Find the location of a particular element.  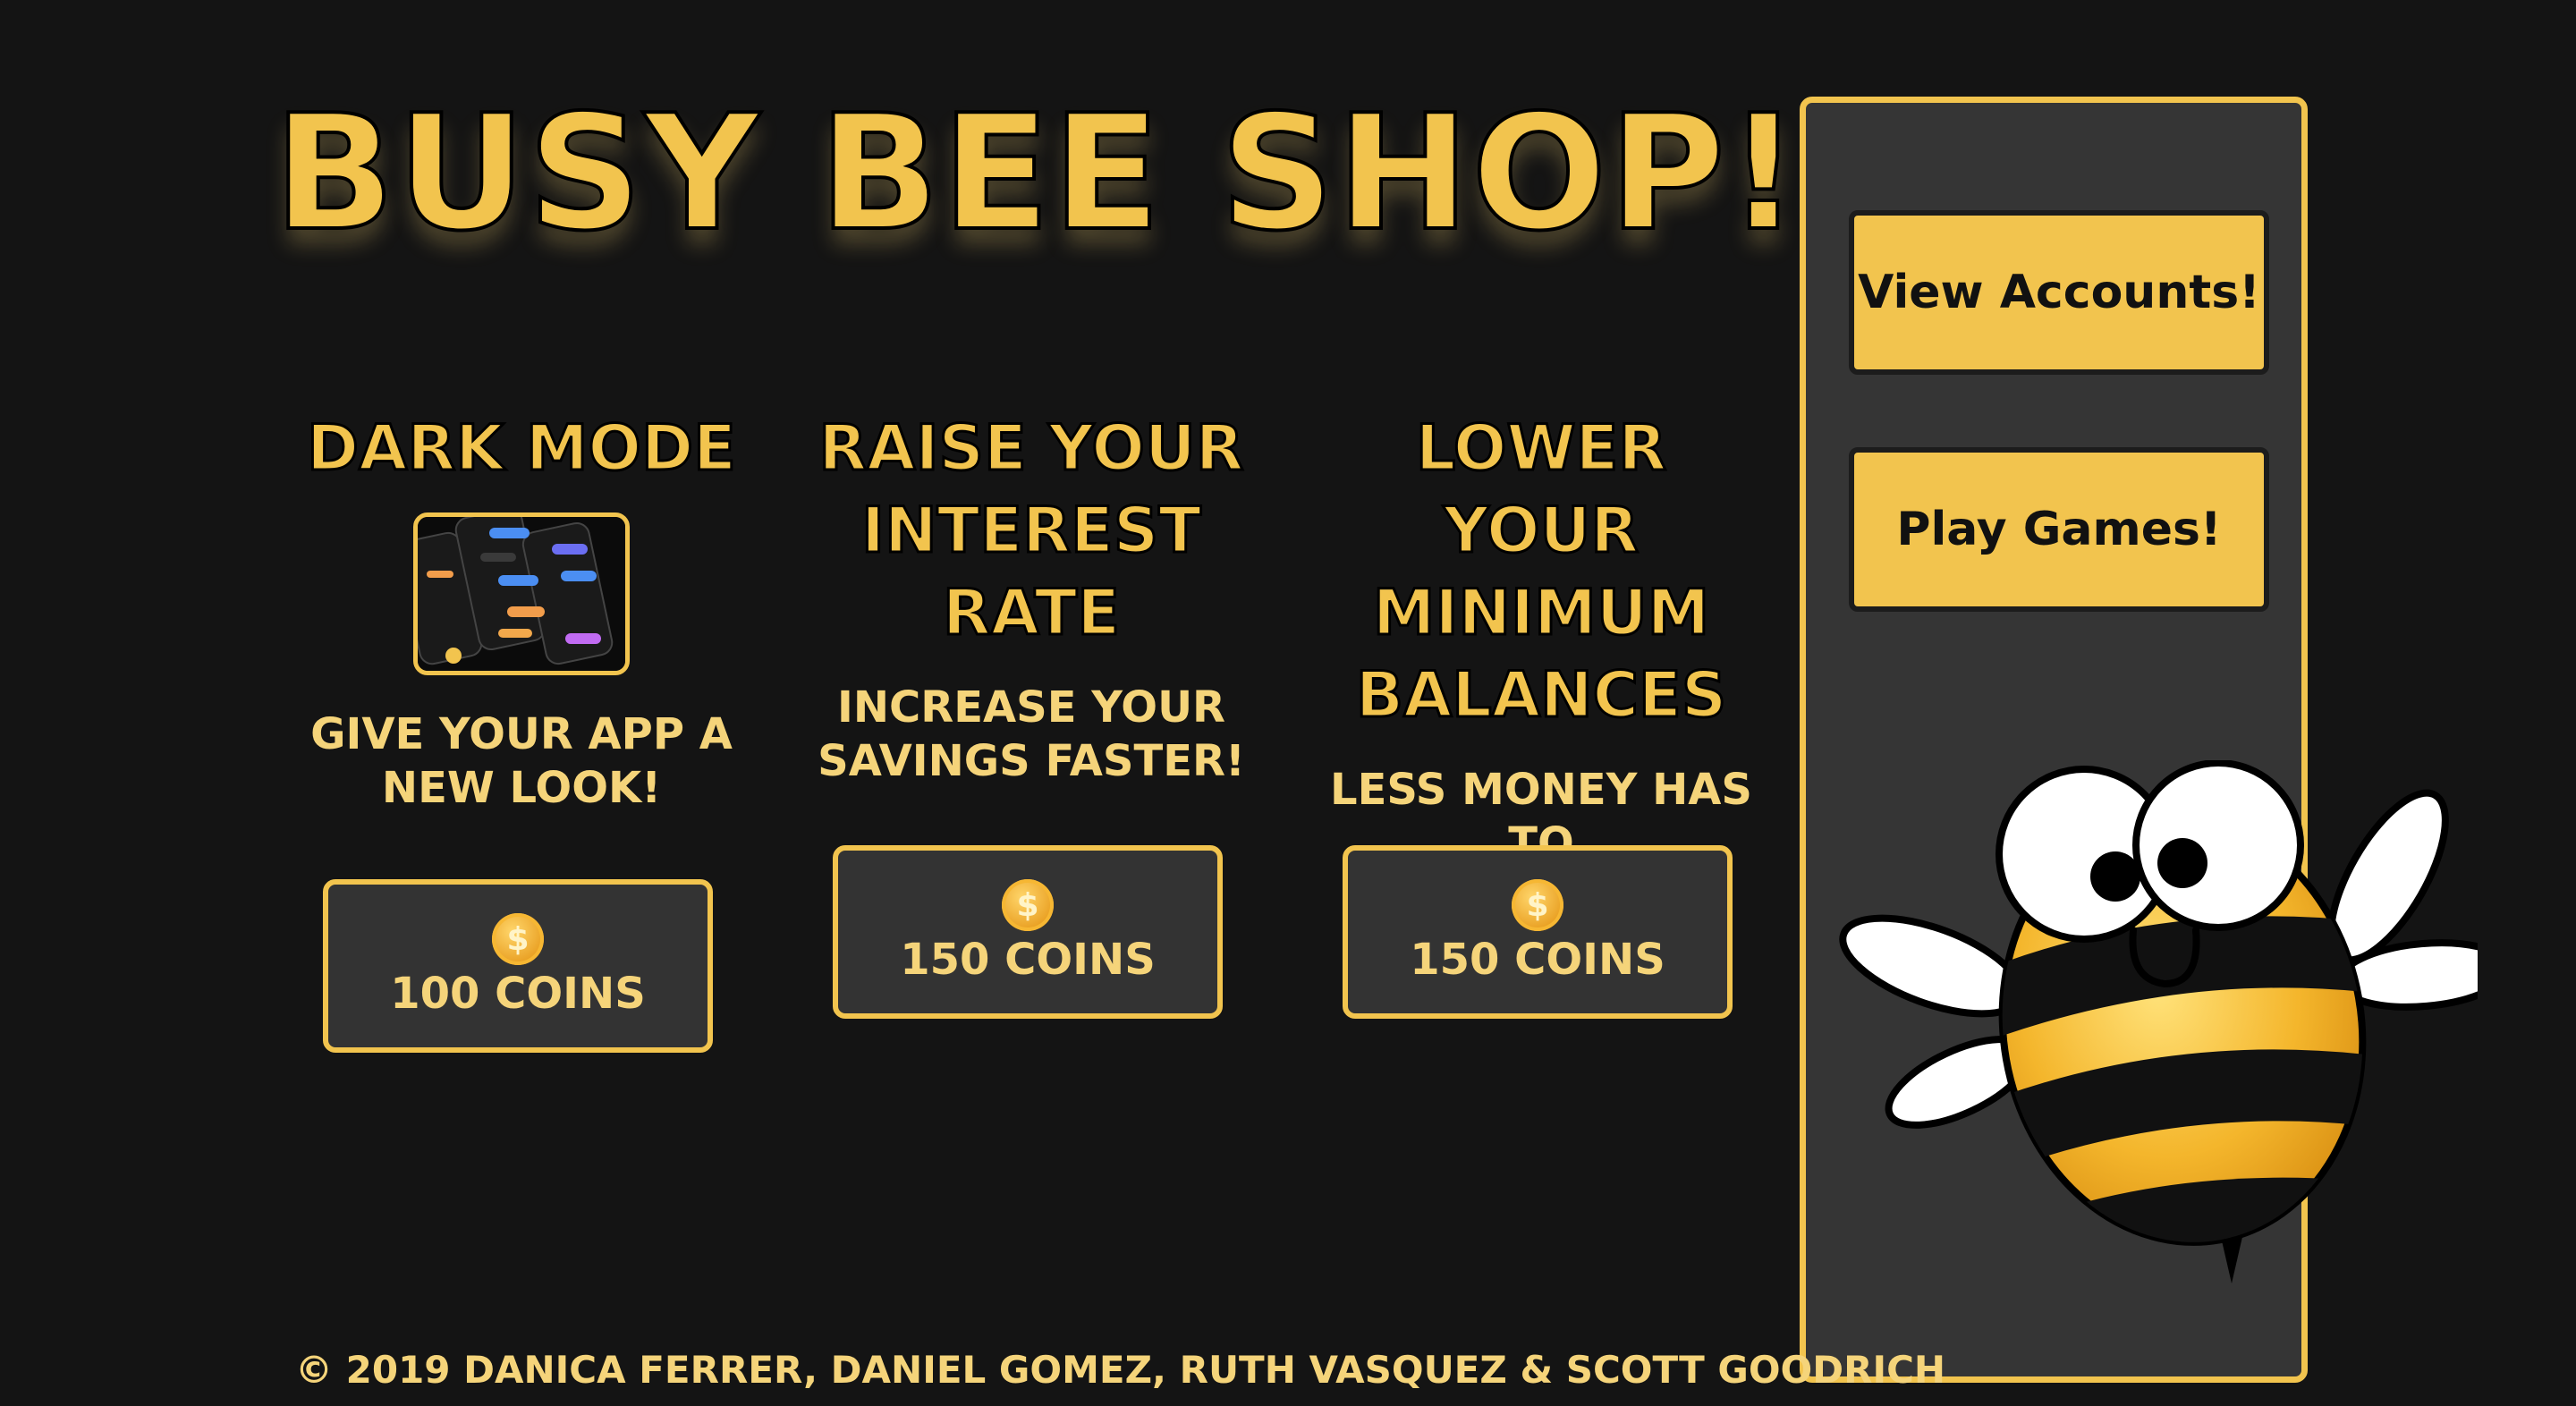

play-games-button: Play Games! is located at coordinates (2059, 529).